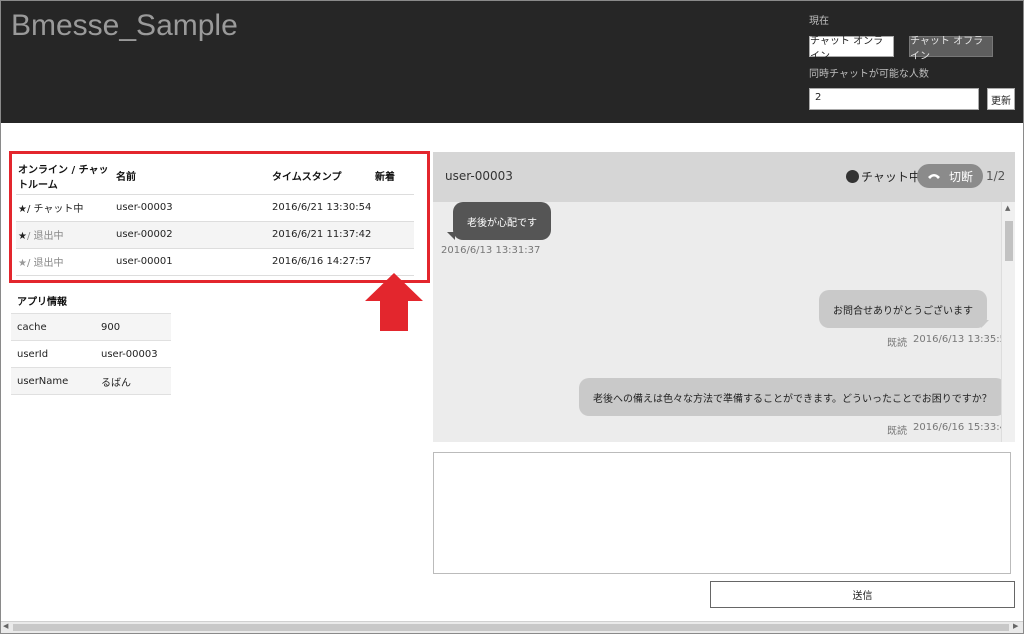  What do you see at coordinates (862, 594) in the screenshot?
I see `send-button: 送信` at bounding box center [862, 594].